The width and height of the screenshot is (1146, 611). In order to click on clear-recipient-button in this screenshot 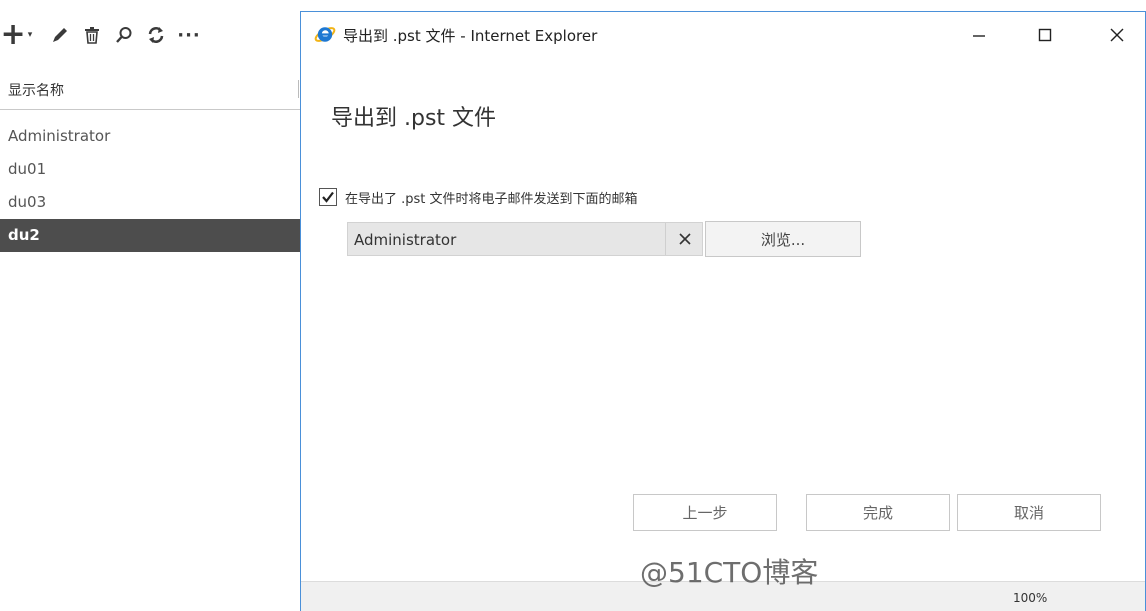, I will do `click(684, 239)`.